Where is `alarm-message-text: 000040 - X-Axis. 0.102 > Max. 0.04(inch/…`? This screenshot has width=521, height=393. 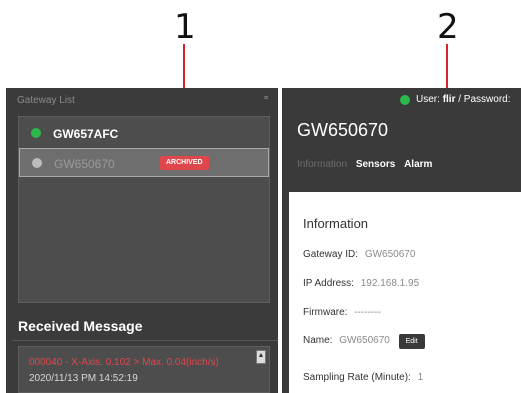
alarm-message-text: 000040 - X-Axis. 0.102 > Max. 0.04(inch/… is located at coordinates (124, 362).